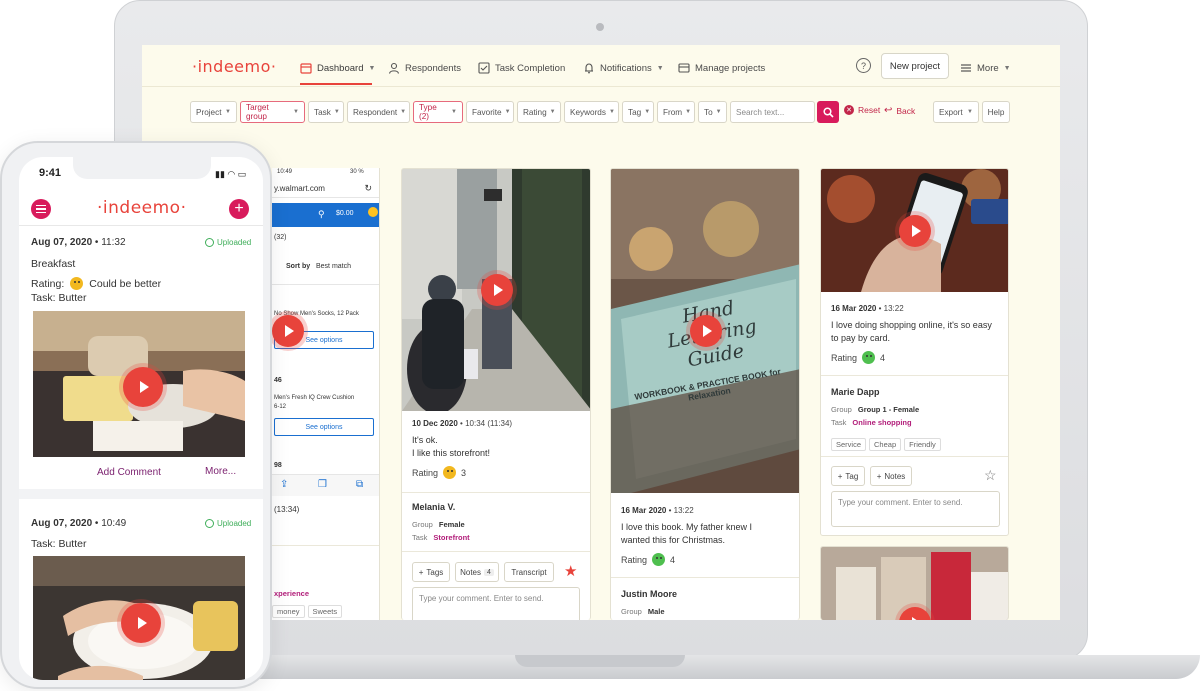  What do you see at coordinates (644, 510) in the screenshot?
I see `response-date: 16 Mar 2020` at bounding box center [644, 510].